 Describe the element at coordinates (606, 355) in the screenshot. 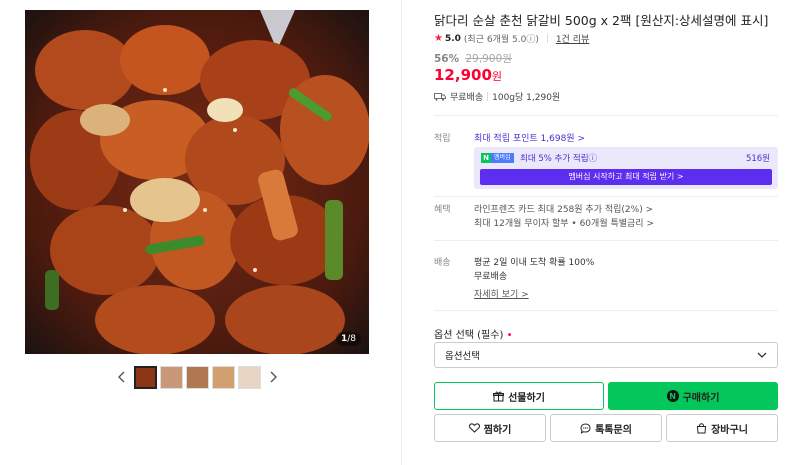

I see `option-select: 옵션선택` at that location.